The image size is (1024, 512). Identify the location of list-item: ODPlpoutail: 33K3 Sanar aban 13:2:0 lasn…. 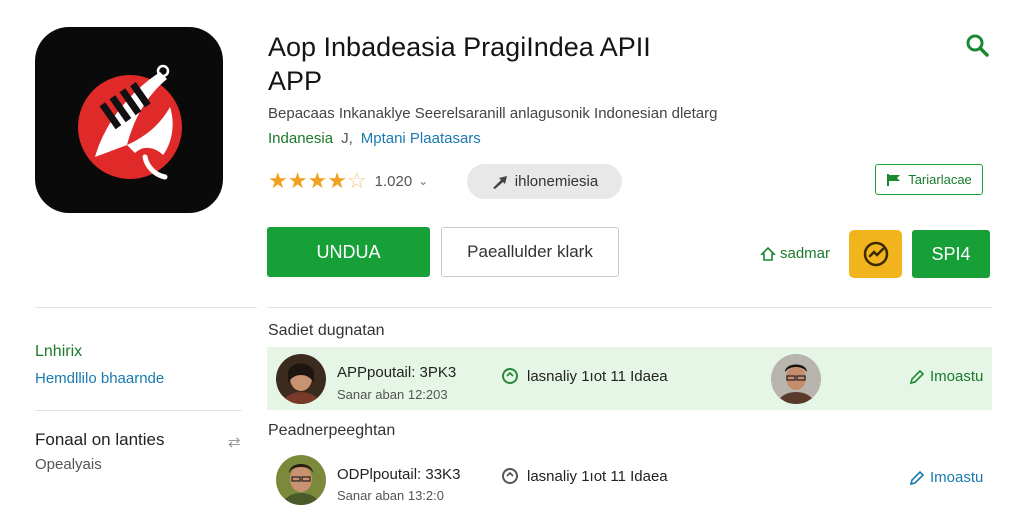
(629, 480).